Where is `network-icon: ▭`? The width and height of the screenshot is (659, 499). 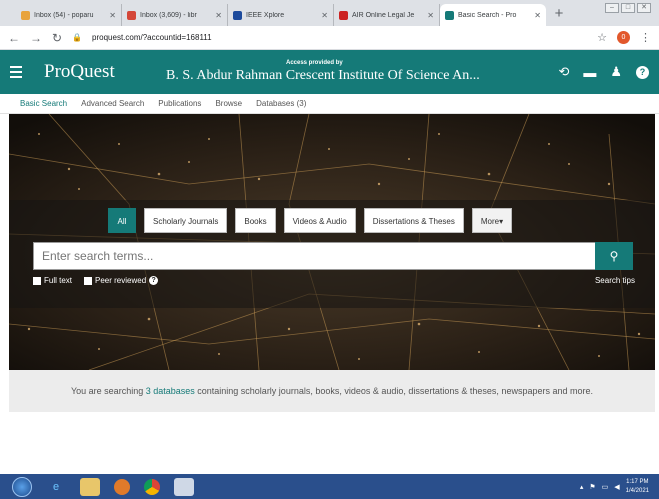
network-icon: ▭ is located at coordinates (605, 487).